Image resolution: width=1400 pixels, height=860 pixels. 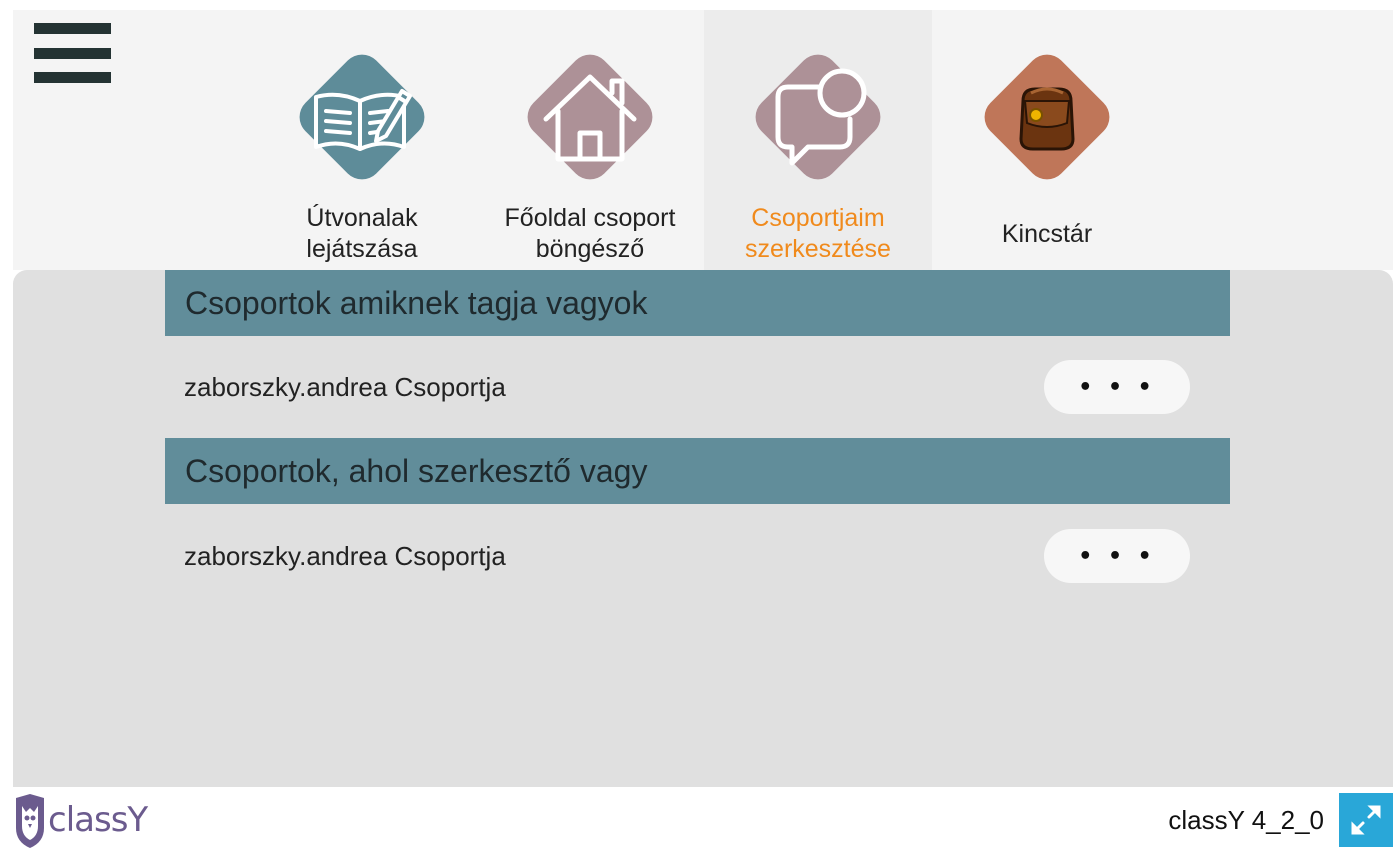 I want to click on treasure-bag-icon, so click(x=1047, y=117).